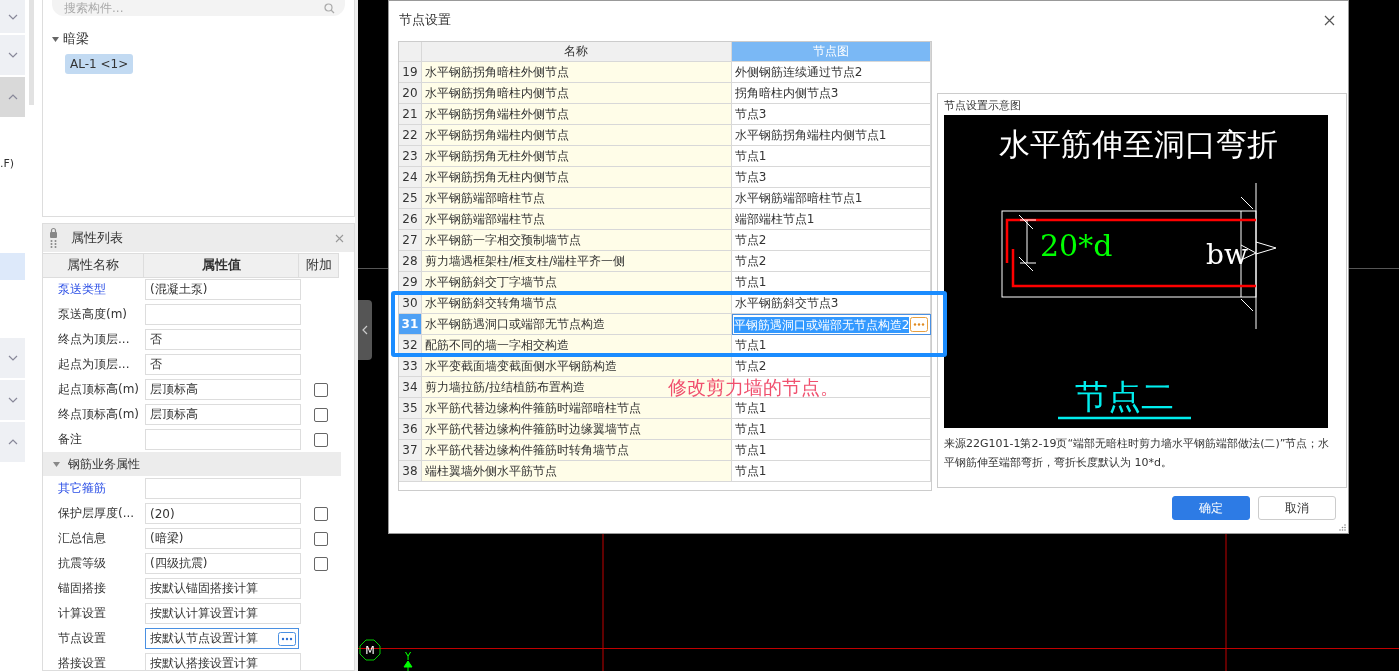  What do you see at coordinates (1342, 527) in the screenshot?
I see `resize-grip-icon` at bounding box center [1342, 527].